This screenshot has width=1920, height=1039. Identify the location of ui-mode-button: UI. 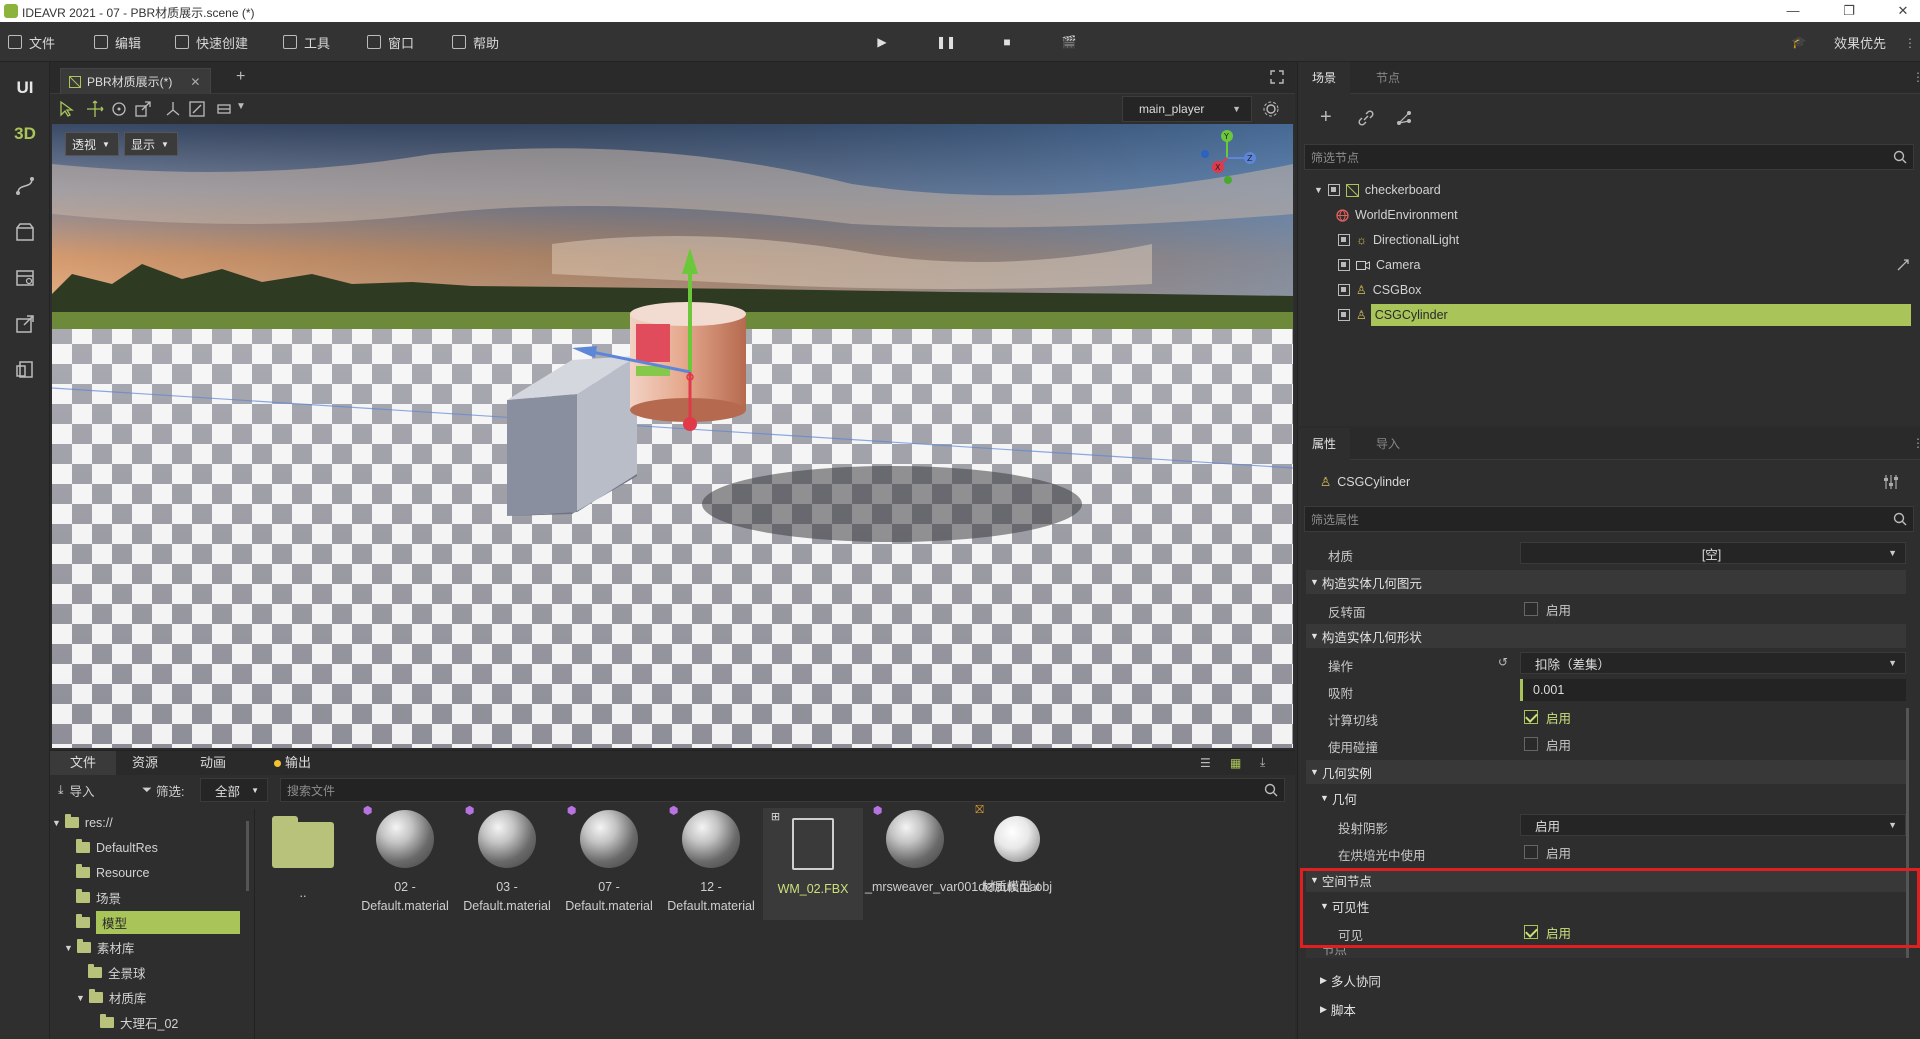
(25, 88).